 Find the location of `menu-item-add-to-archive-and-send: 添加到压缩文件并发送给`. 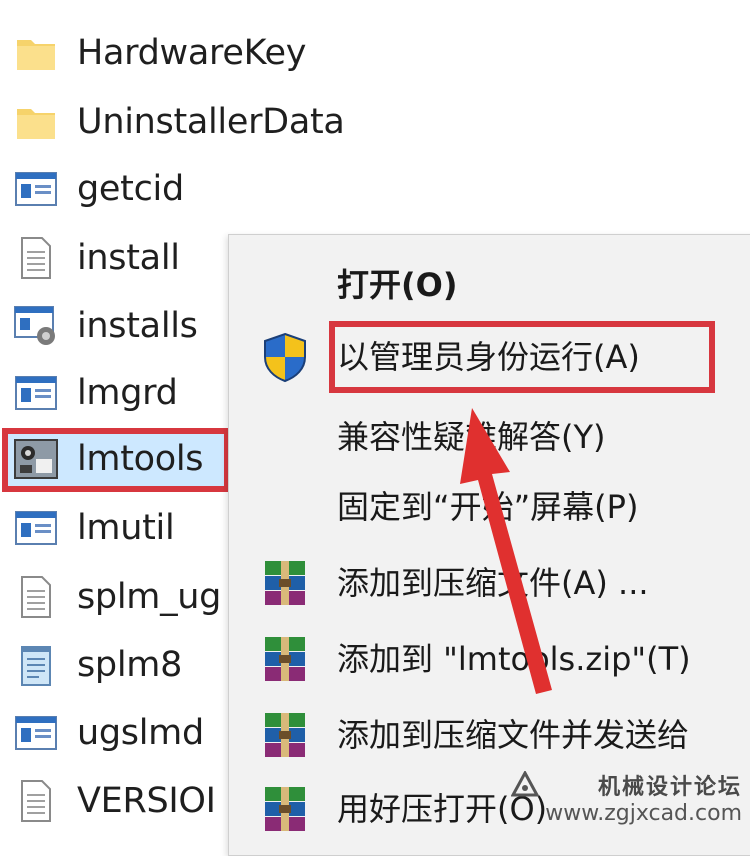

menu-item-add-to-archive-and-send: 添加到压缩文件并发送给 is located at coordinates (489, 735).